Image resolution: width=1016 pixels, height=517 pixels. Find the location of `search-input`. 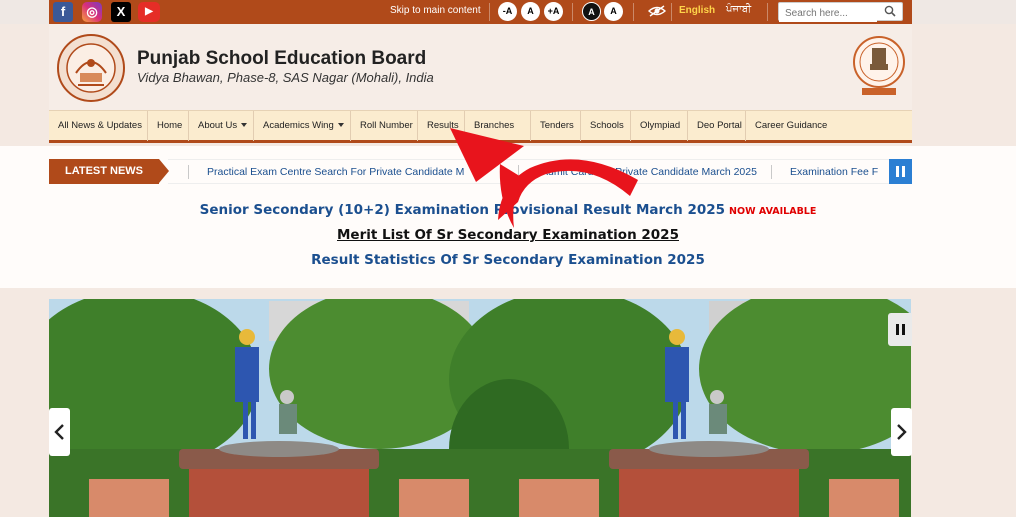

search-input is located at coordinates (828, 13).